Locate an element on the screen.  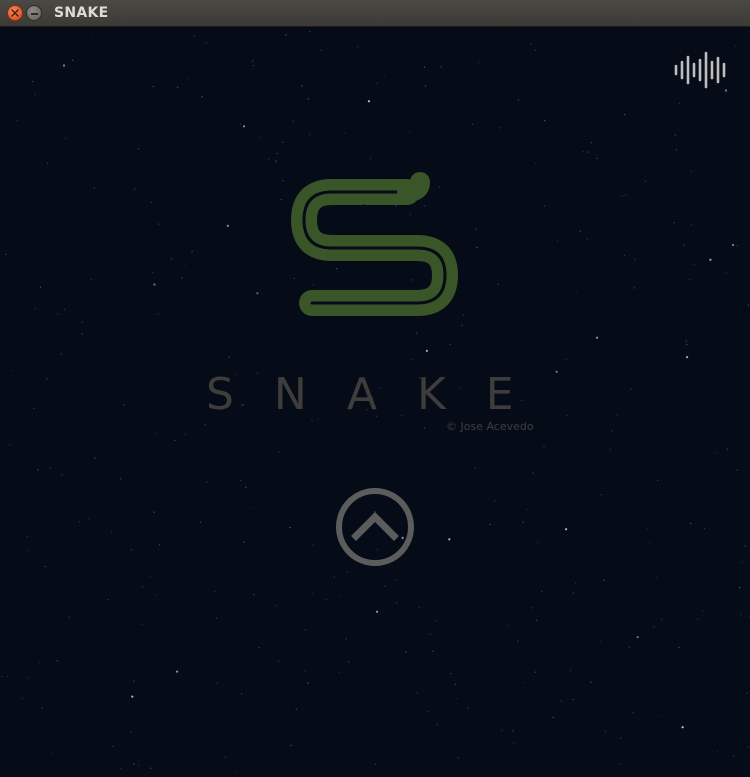
sound-toggle-button is located at coordinates (700, 70).